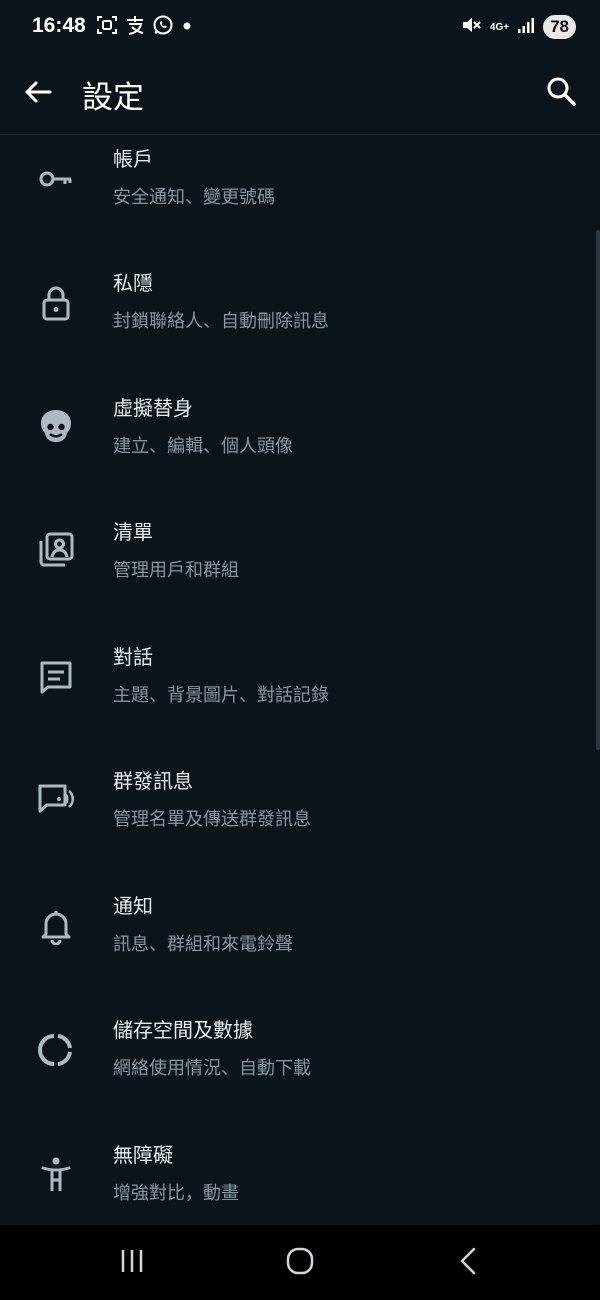  I want to click on storage-icon, so click(56, 1050).